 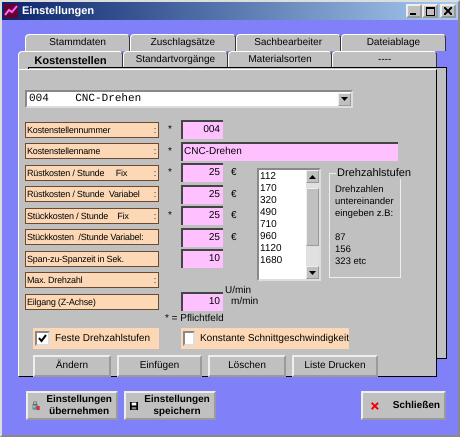 I want to click on list-item: 960, so click(x=282, y=237).